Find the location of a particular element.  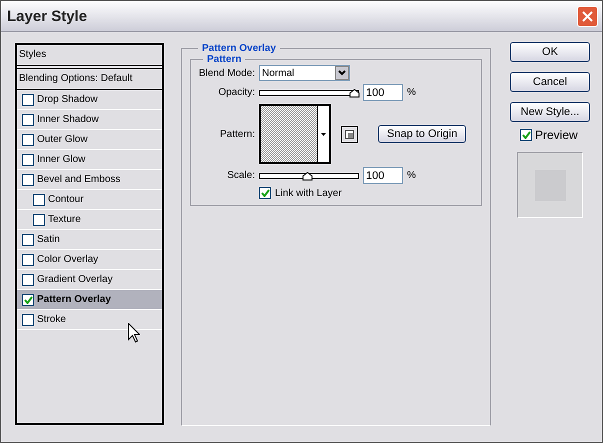

square-icon is located at coordinates (349, 134).